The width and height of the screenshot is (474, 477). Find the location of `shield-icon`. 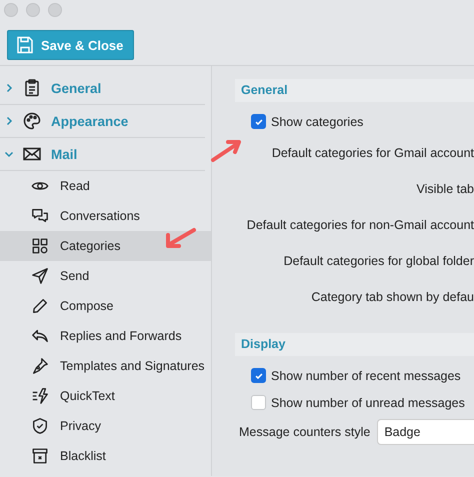

shield-icon is located at coordinates (40, 426).